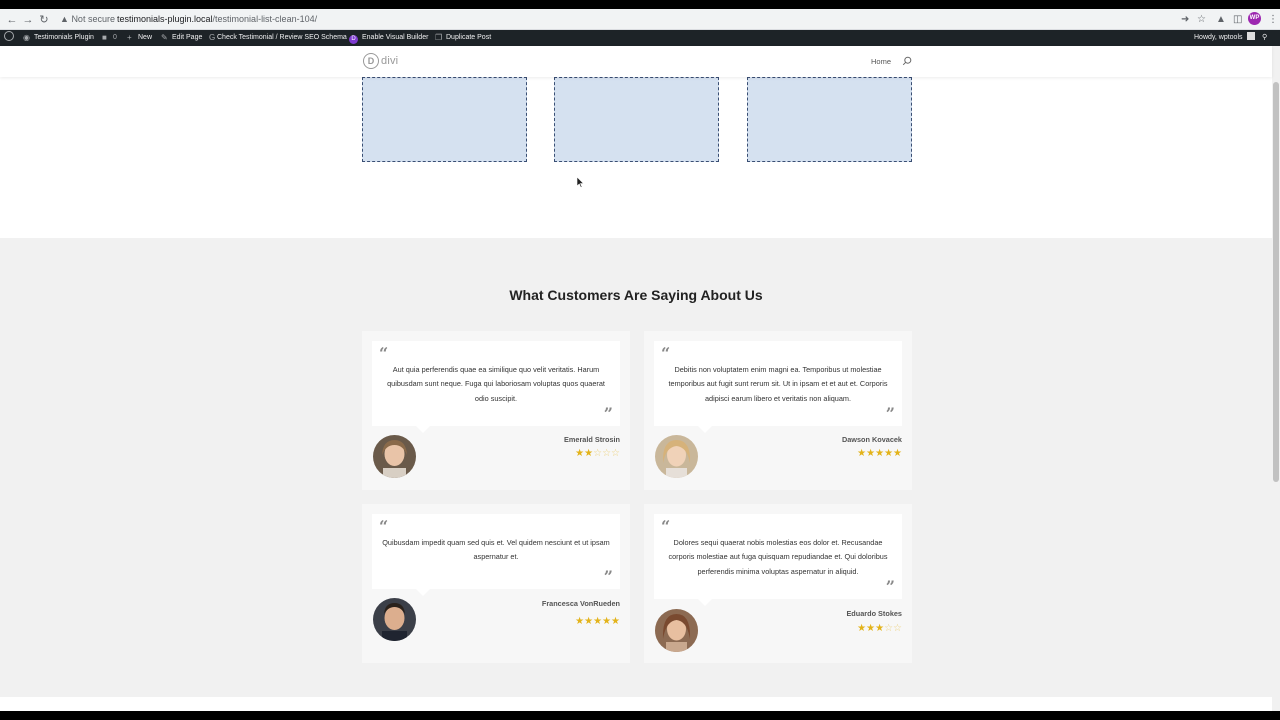 The height and width of the screenshot is (720, 1280). I want to click on new-label: New, so click(145, 37).